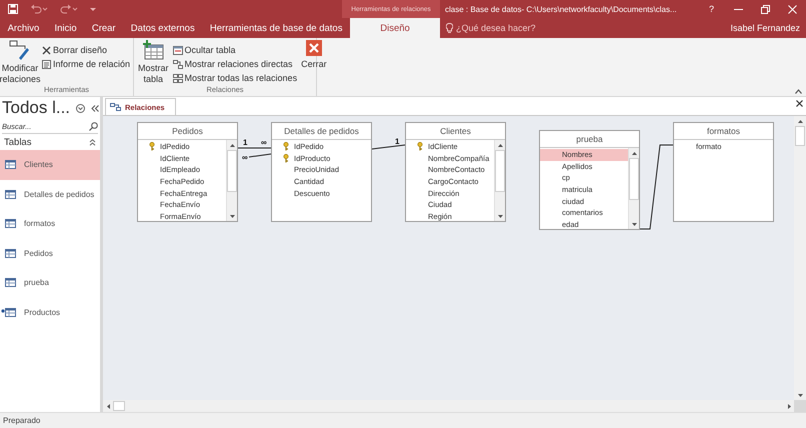 The height and width of the screenshot is (428, 806). What do you see at coordinates (86, 64) in the screenshot?
I see `ribbon-button: Informe de relación` at bounding box center [86, 64].